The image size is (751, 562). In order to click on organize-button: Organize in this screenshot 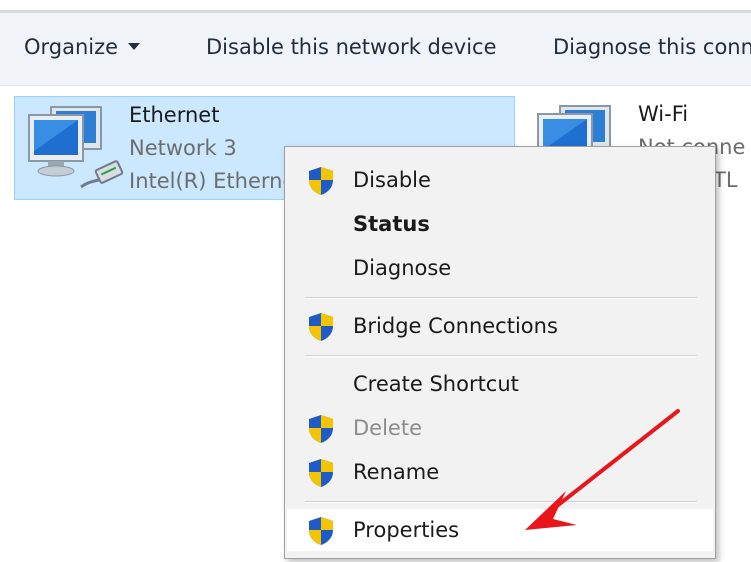, I will do `click(82, 47)`.